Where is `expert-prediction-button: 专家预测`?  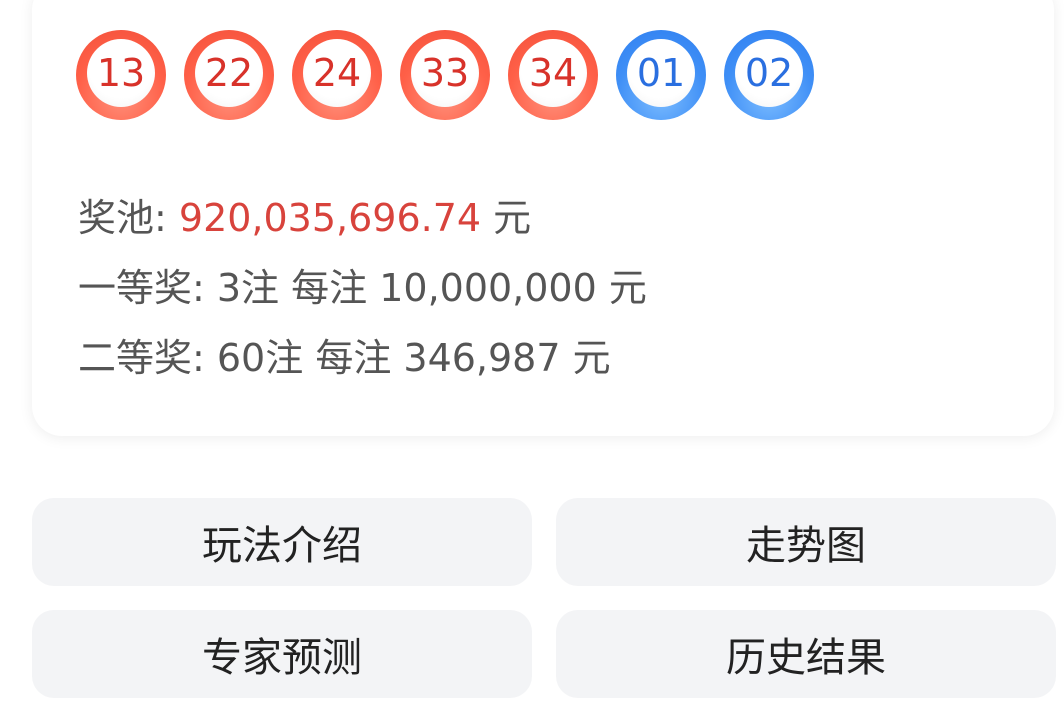
expert-prediction-button: 专家预测 is located at coordinates (282, 654).